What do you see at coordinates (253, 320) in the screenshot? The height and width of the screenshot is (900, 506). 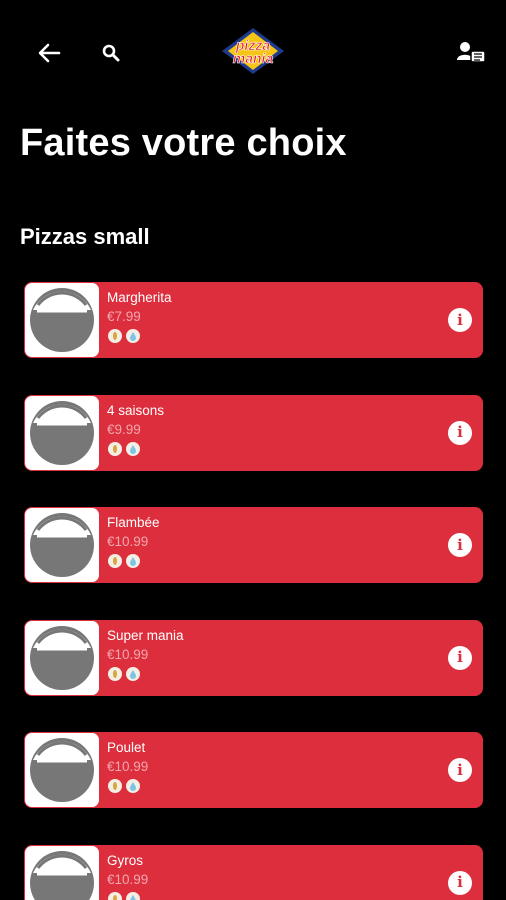 I see `product-card: Margherita €7.99 i` at bounding box center [253, 320].